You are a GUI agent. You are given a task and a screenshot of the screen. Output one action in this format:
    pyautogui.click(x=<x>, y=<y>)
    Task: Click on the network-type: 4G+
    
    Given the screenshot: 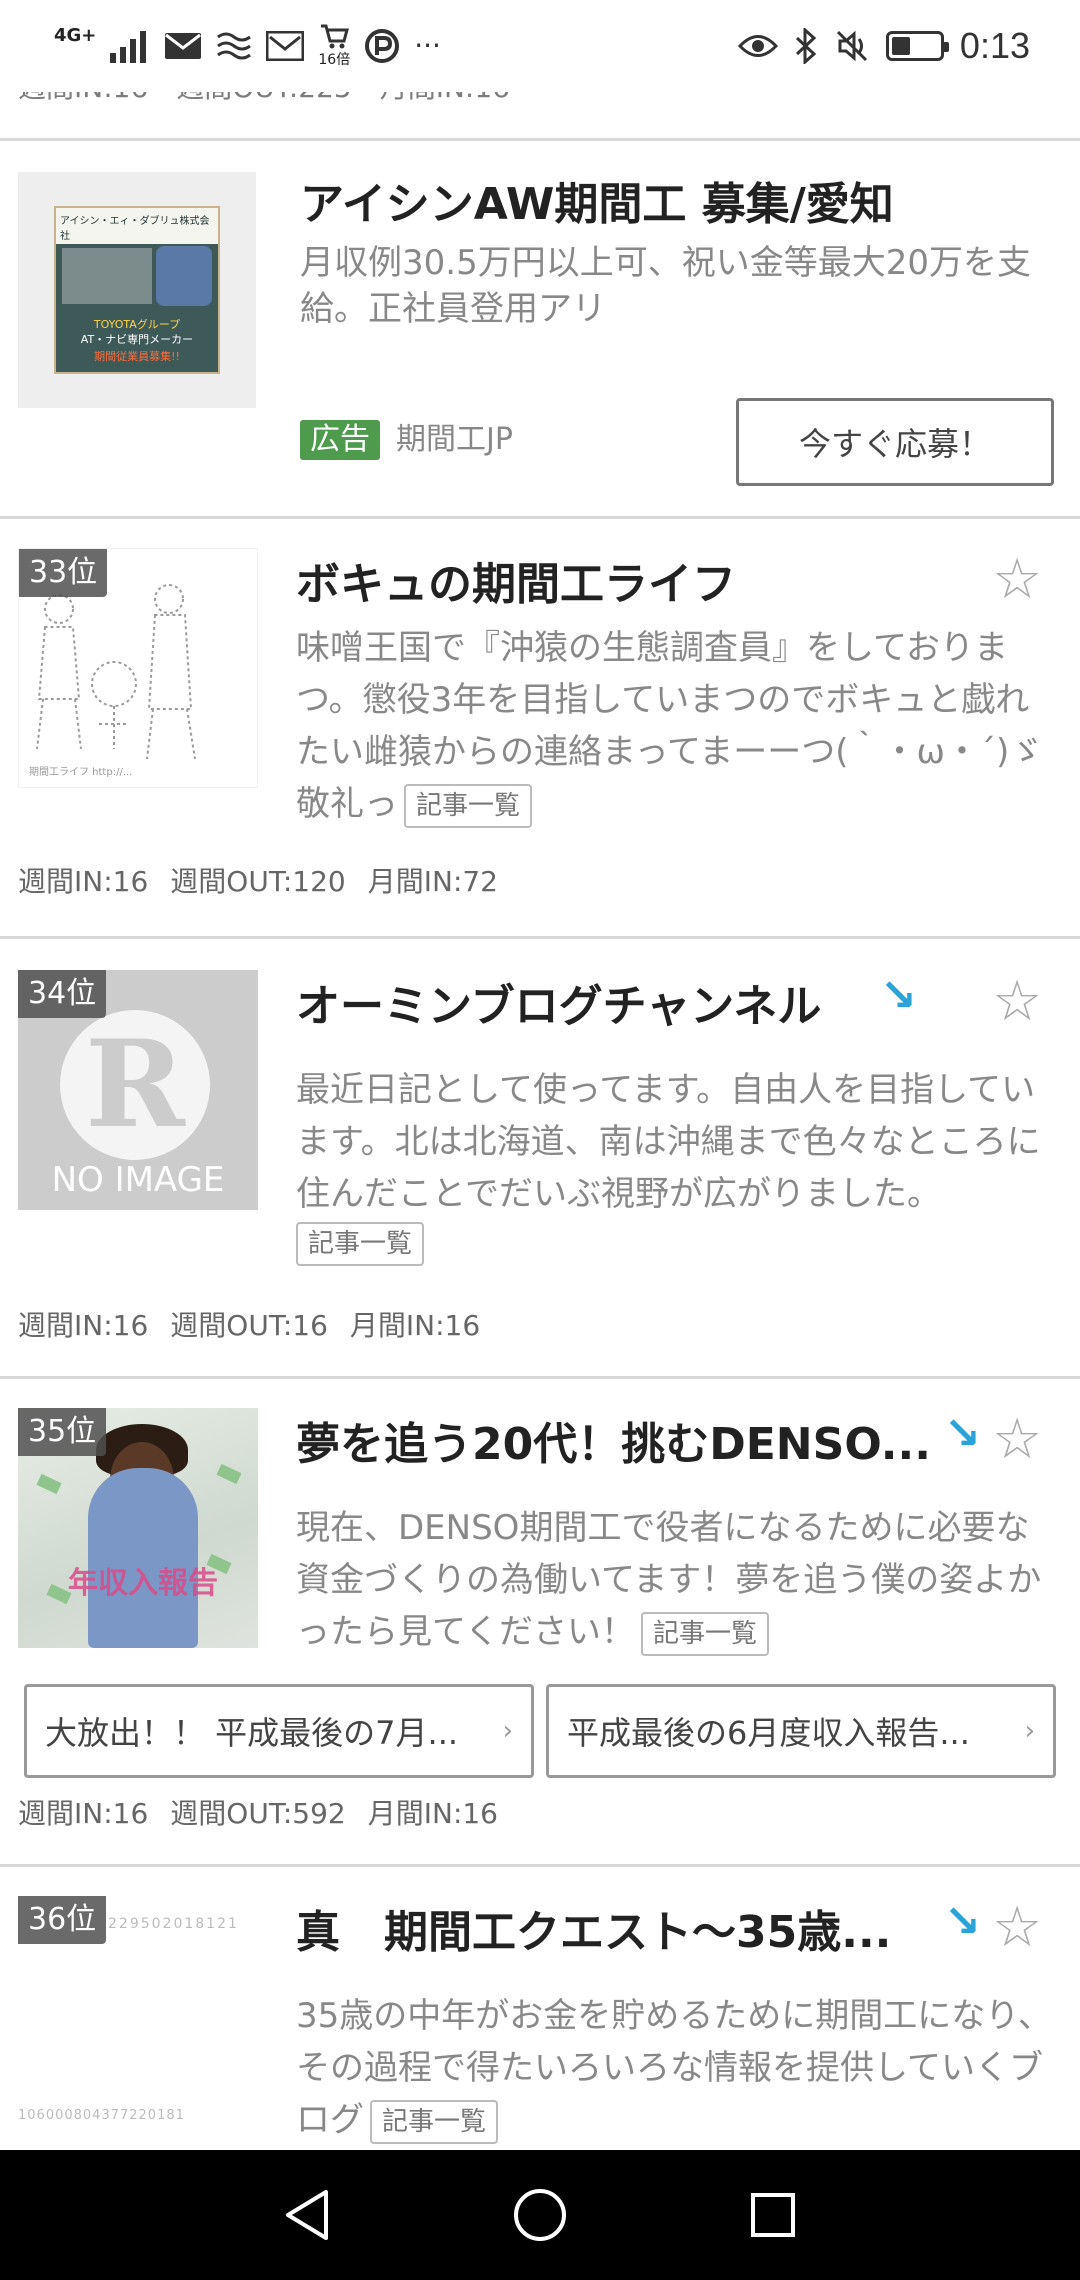 What is the action you would take?
    pyautogui.click(x=75, y=35)
    